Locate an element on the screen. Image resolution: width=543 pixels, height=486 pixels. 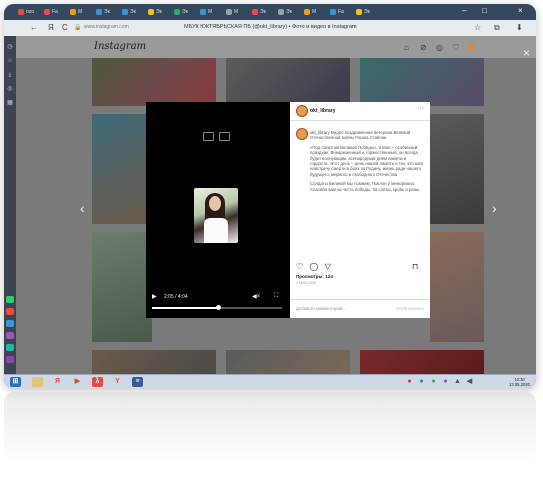
windows-taskbar: ⊞ Я ▶ λ Y ≡ ● ● ● ● ▲ ◀ 10:30 13.05.2020 is located at coordinates (270, 381).